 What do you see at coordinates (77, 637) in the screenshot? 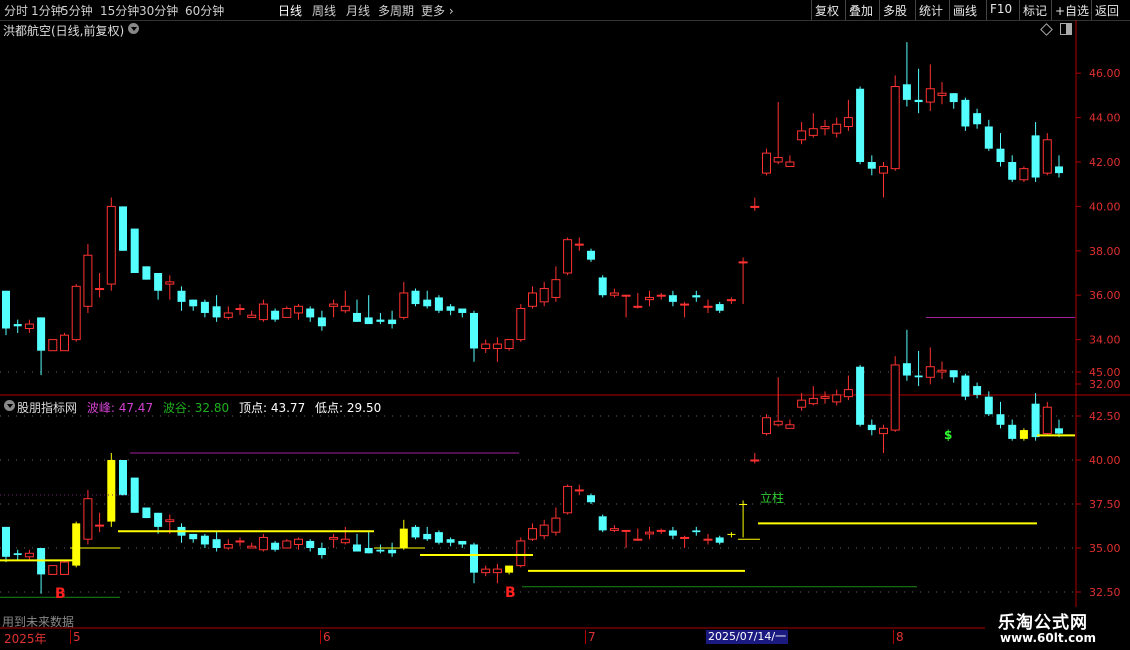
I see `time-axis-label: 5` at bounding box center [77, 637].